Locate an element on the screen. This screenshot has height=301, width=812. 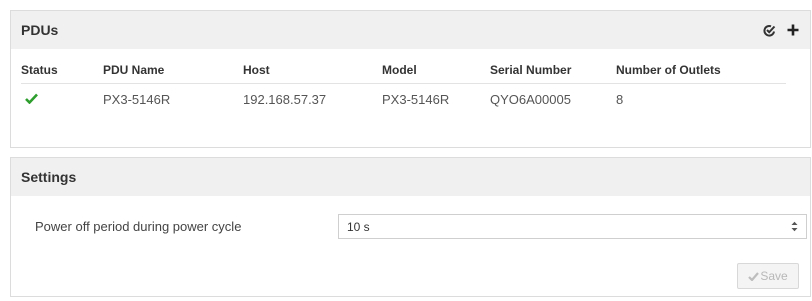
settings-header: Settings is located at coordinates (410, 177).